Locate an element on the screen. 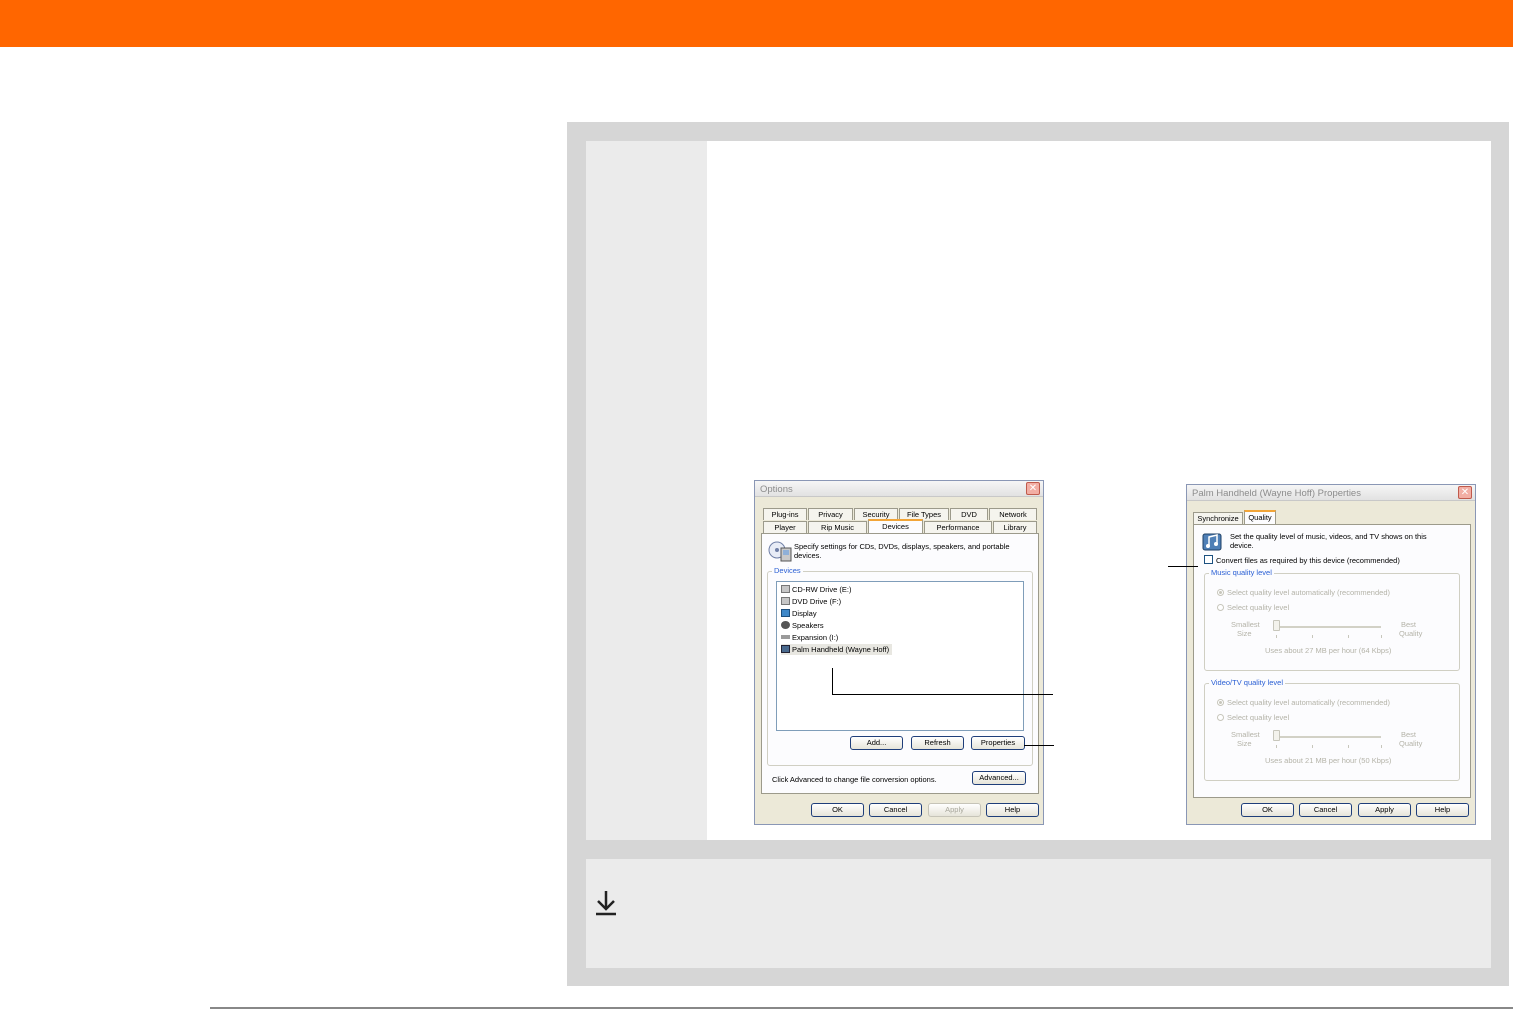 The width and height of the screenshot is (1513, 1010). music-best-label: Best is located at coordinates (1409, 624).